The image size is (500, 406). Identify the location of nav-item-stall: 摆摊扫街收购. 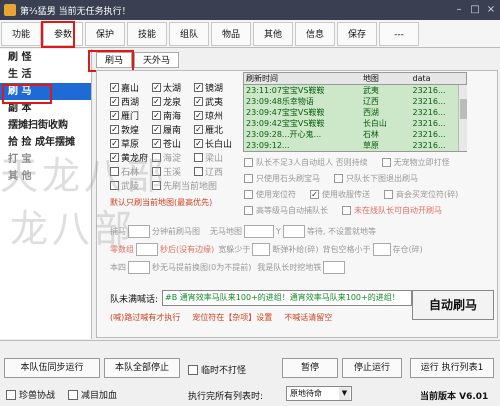
(45, 125).